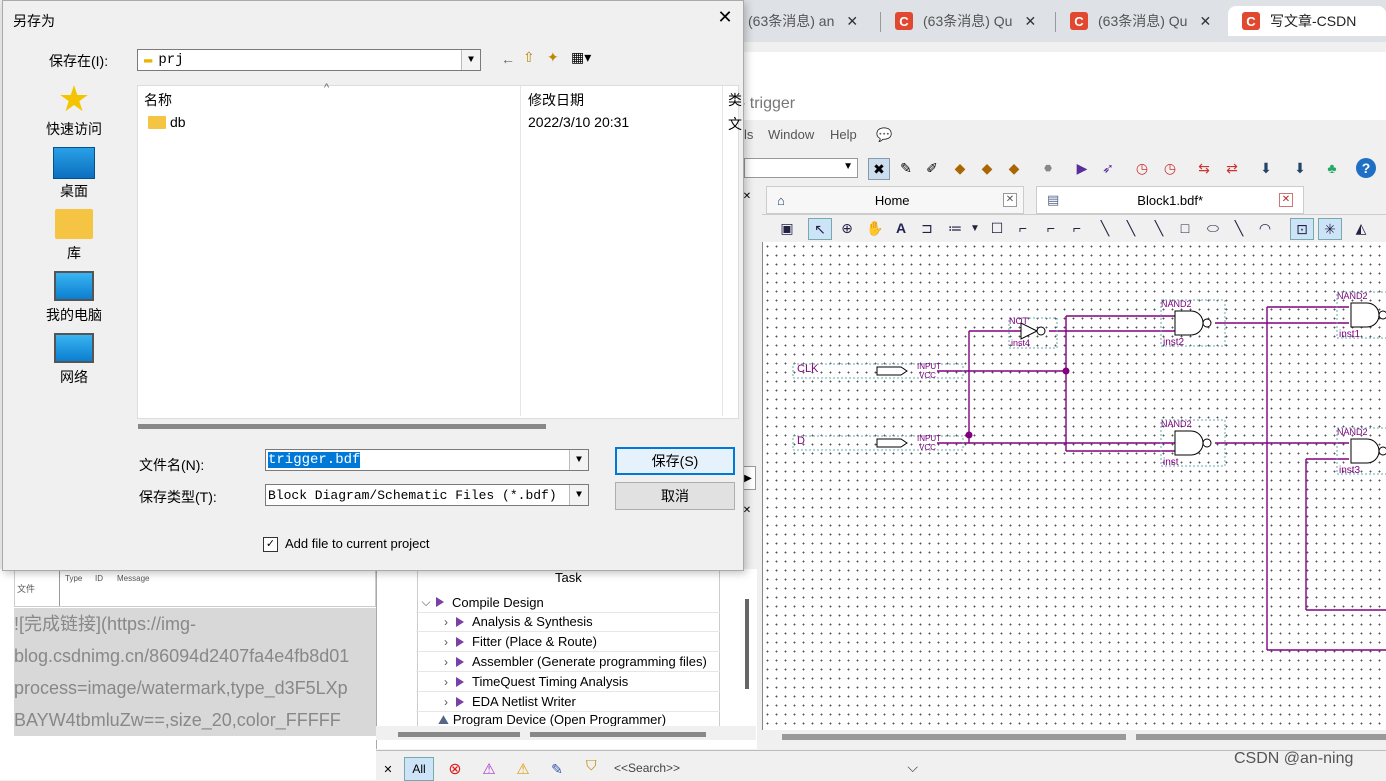 This screenshot has width=1386, height=781. I want to click on hscroll-thumb, so click(342, 426).